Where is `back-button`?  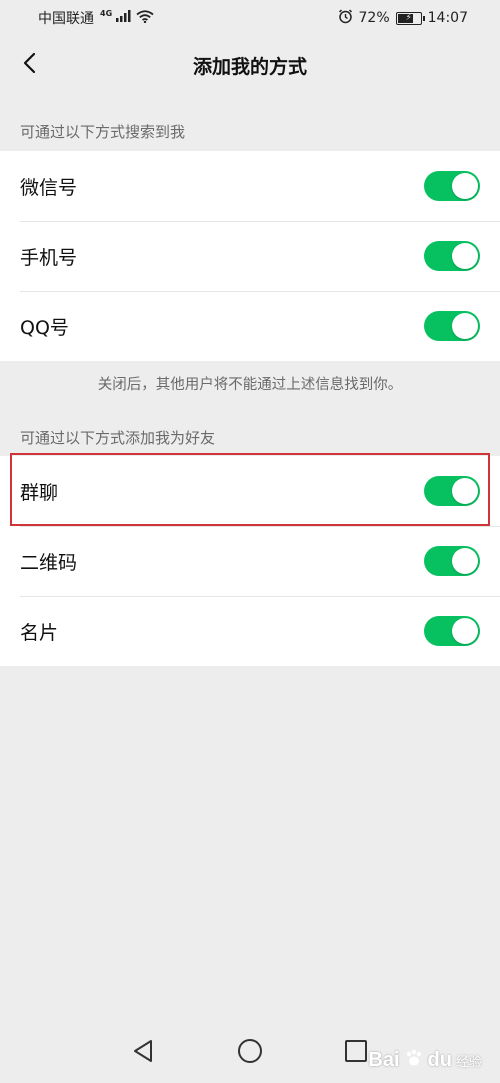 back-button is located at coordinates (29, 65).